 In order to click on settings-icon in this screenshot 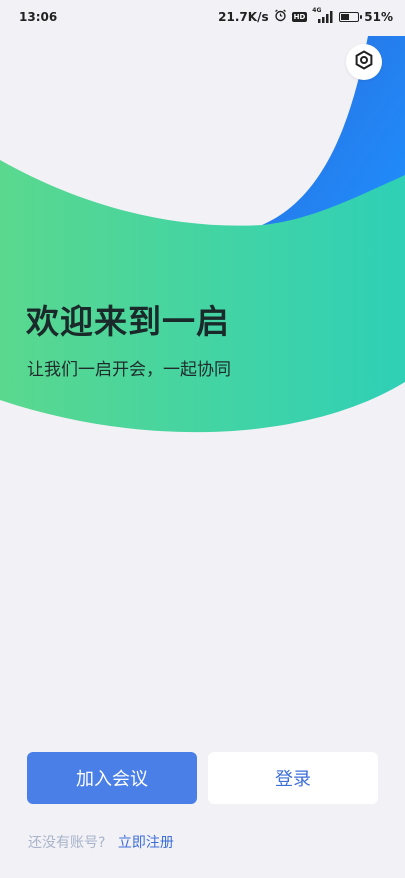, I will do `click(364, 62)`.